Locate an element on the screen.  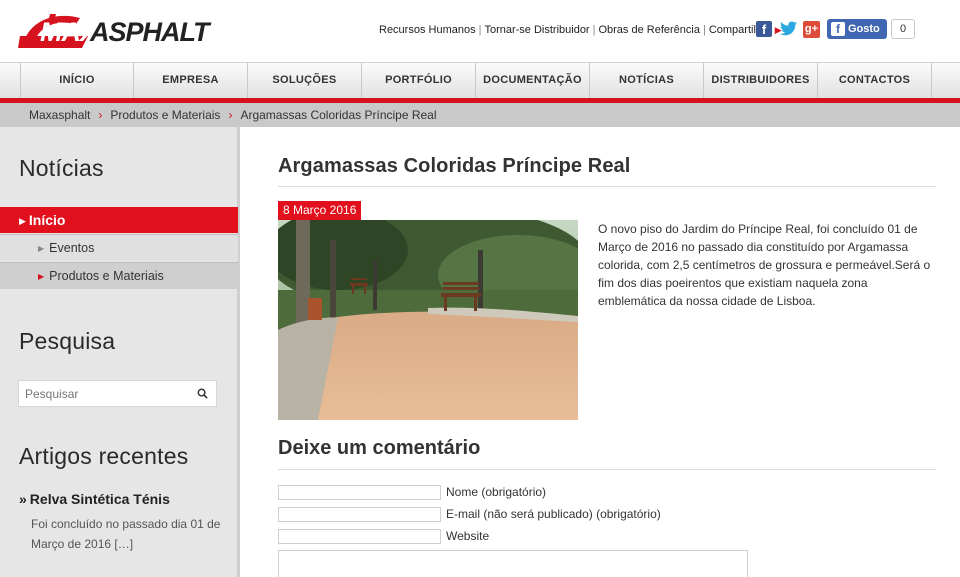
google-plus-icon: g+ is located at coordinates (811, 29).